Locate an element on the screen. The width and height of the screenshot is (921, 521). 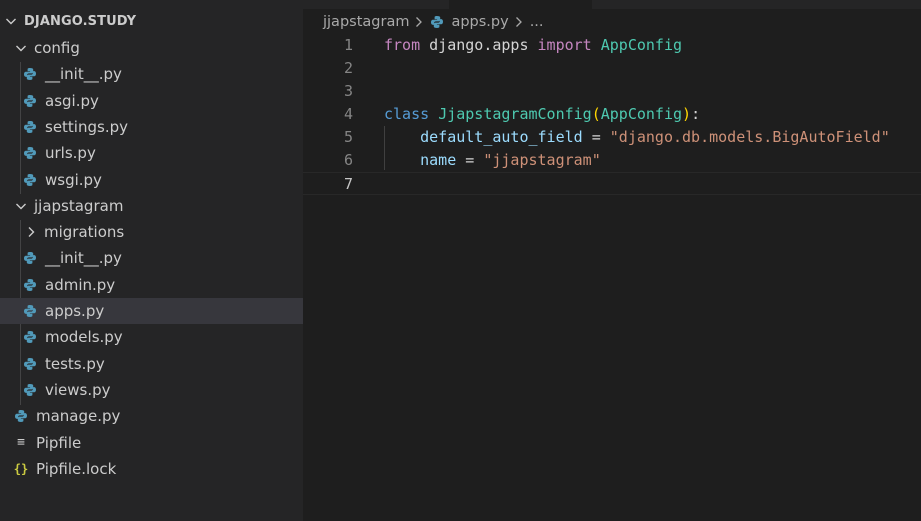
folder-config: config is located at coordinates (151, 48).